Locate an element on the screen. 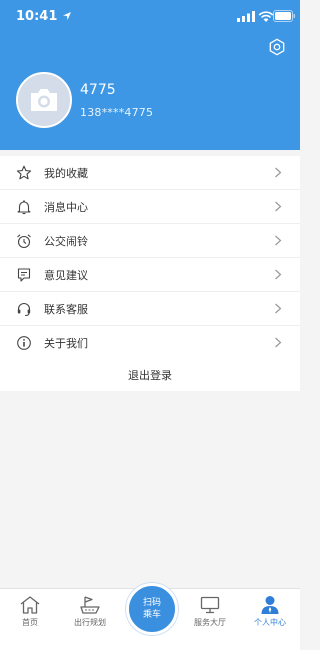 The width and height of the screenshot is (320, 650). wifi-icon is located at coordinates (266, 16).